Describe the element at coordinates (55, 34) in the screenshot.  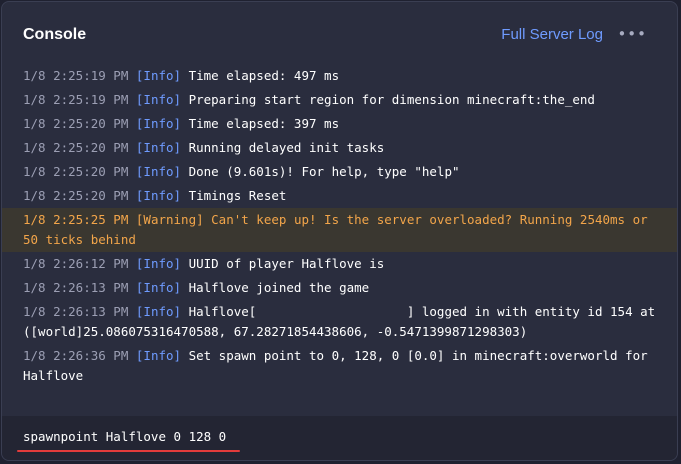
I see `console-title: Console` at that location.